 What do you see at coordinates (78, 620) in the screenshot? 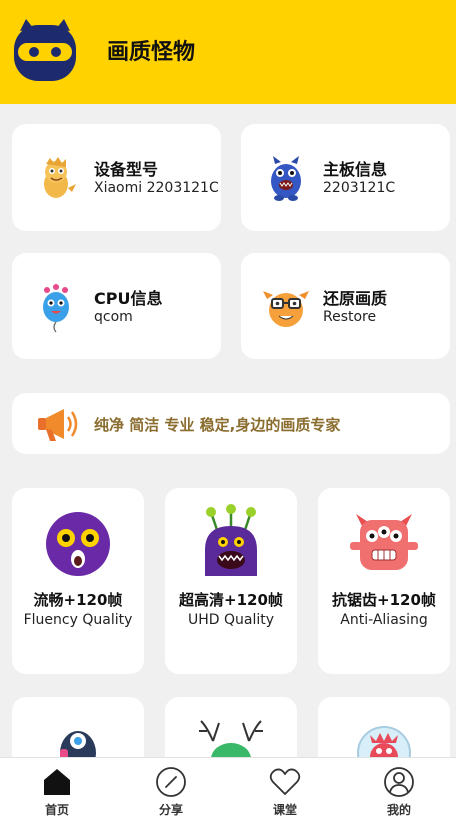
I see `fluency-mode-subtitle: Fluency Quality` at bounding box center [78, 620].